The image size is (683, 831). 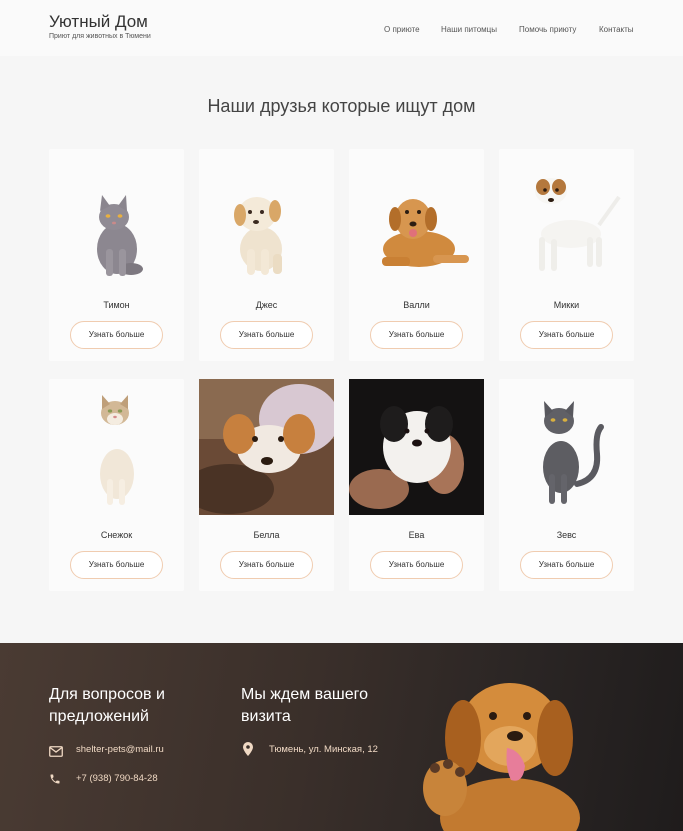 I want to click on pet-name: Тимон, so click(x=116, y=305).